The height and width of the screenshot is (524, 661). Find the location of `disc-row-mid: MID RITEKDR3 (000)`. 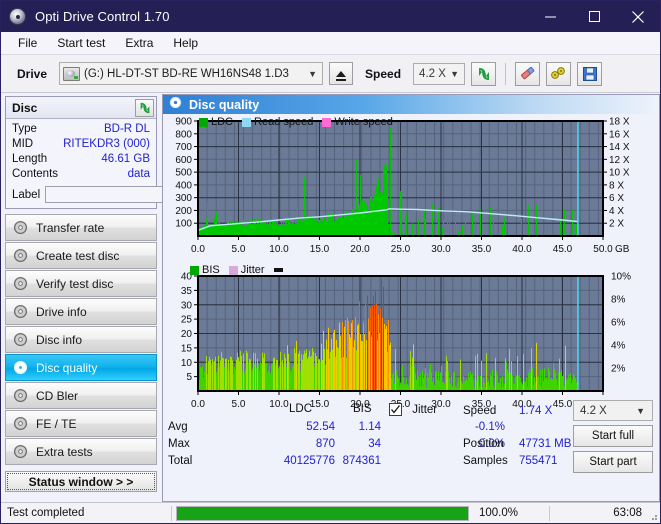

disc-row-mid: MID RITEKDR3 (000) is located at coordinates (81, 144).